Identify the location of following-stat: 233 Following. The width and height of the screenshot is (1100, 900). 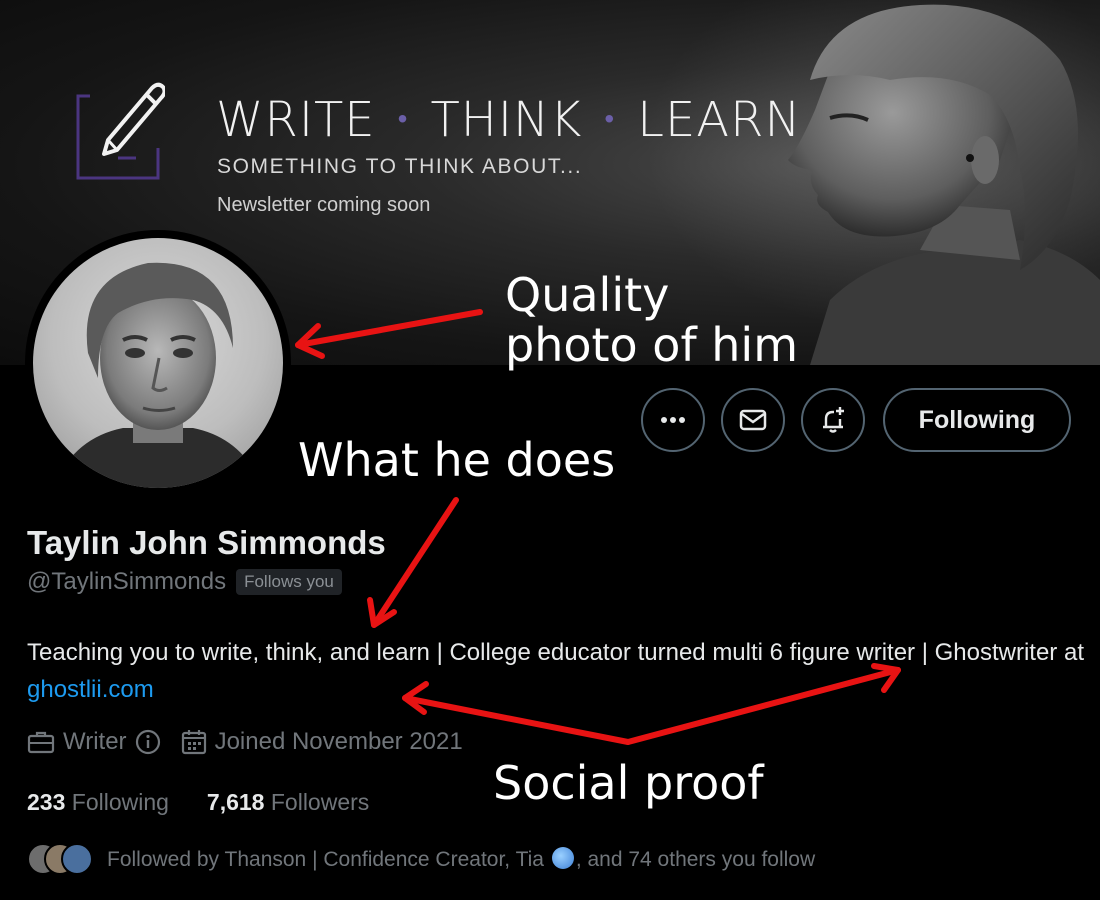
(98, 802).